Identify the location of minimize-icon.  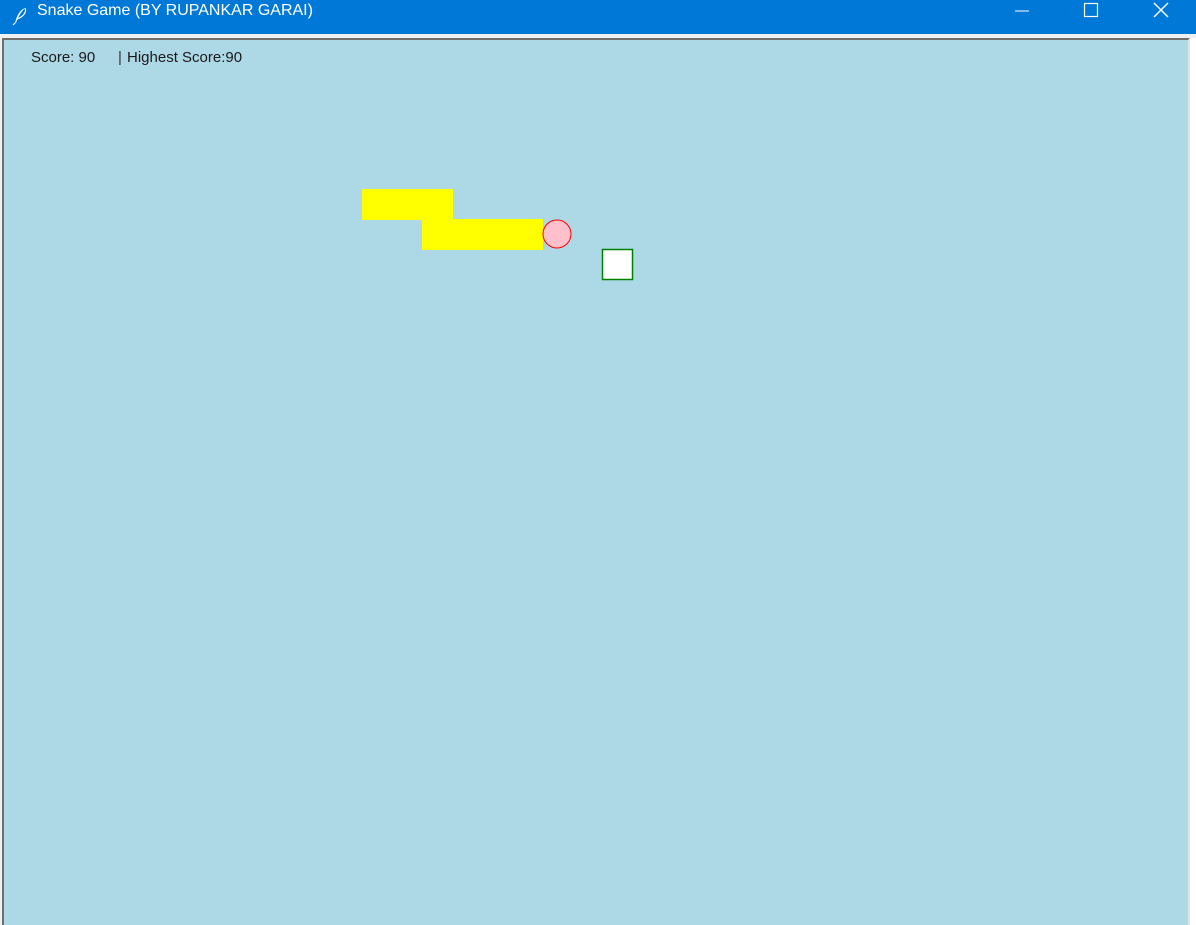
(1022, 11).